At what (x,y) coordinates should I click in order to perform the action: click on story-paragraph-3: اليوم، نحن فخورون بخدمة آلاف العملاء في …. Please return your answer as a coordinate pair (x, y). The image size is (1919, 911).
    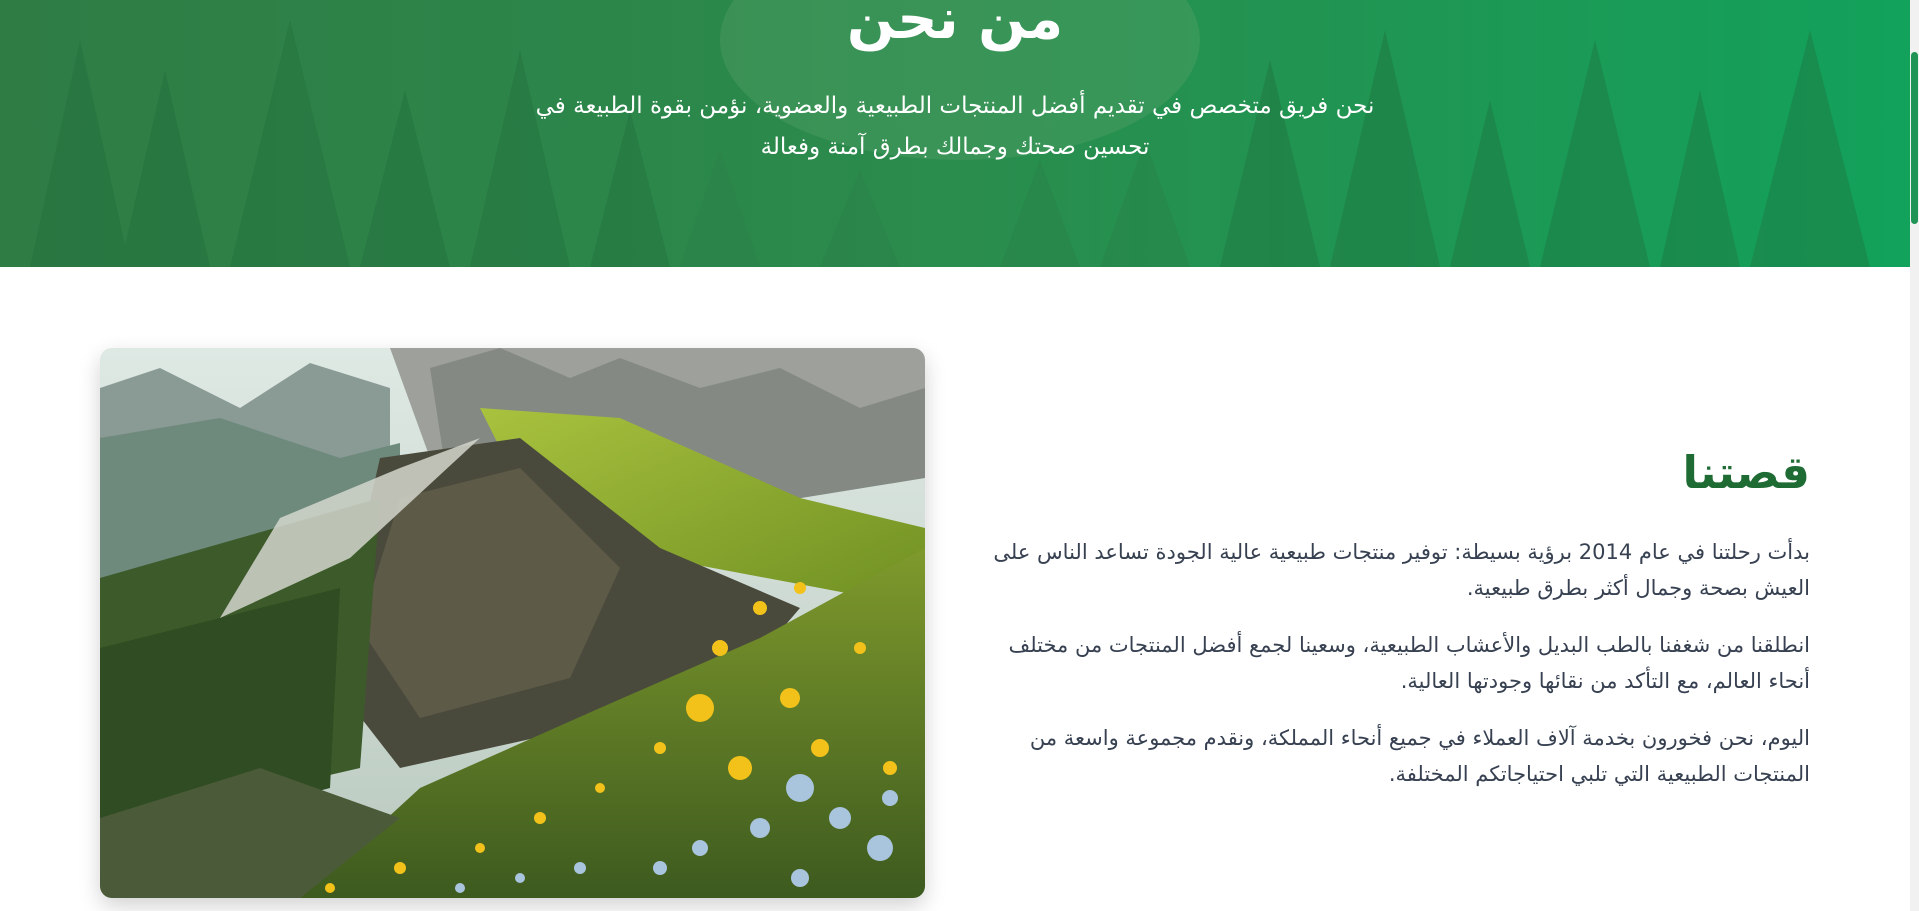
    Looking at the image, I should click on (1419, 756).